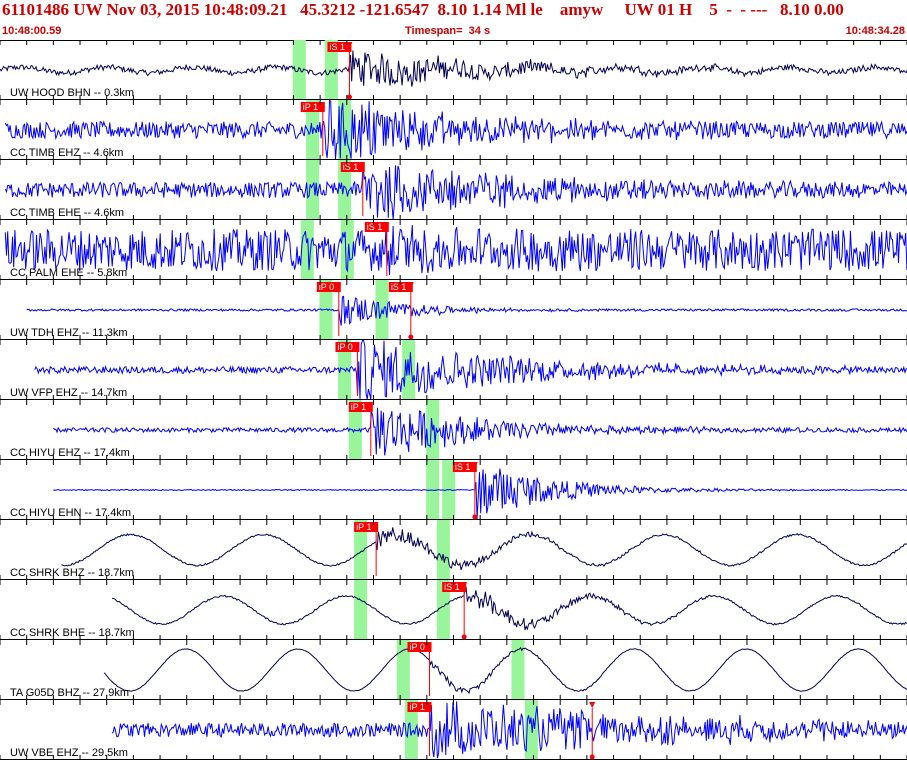  I want to click on station-label: CC HIYU EHZ -- 17.4km, so click(70, 453).